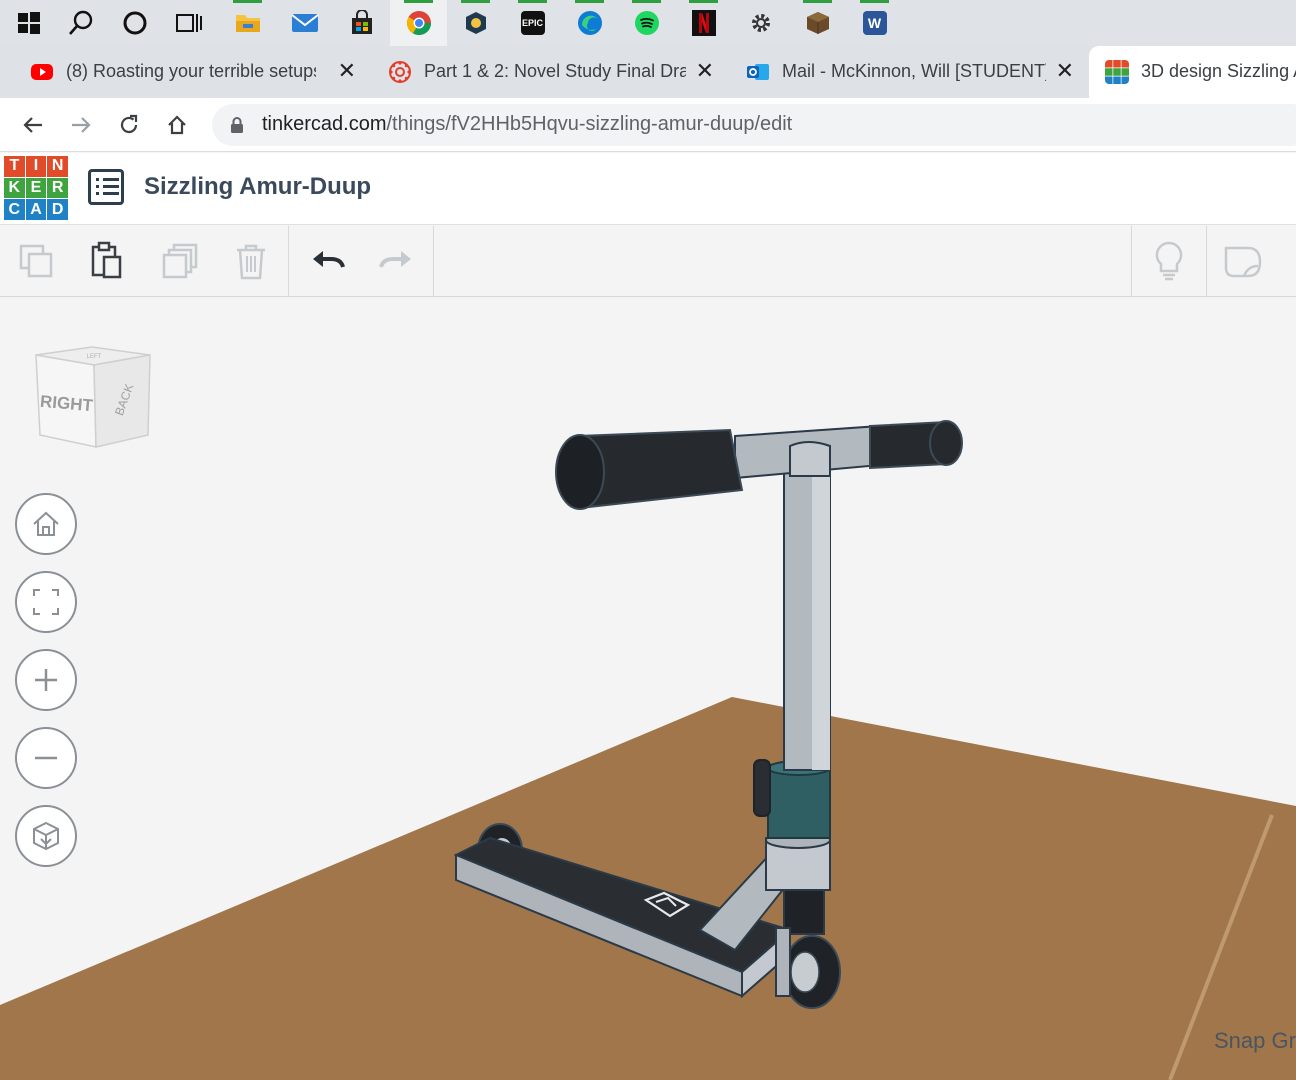 This screenshot has height=1080, width=1296. What do you see at coordinates (799, 802) in the screenshot?
I see `compression-clamp` at bounding box center [799, 802].